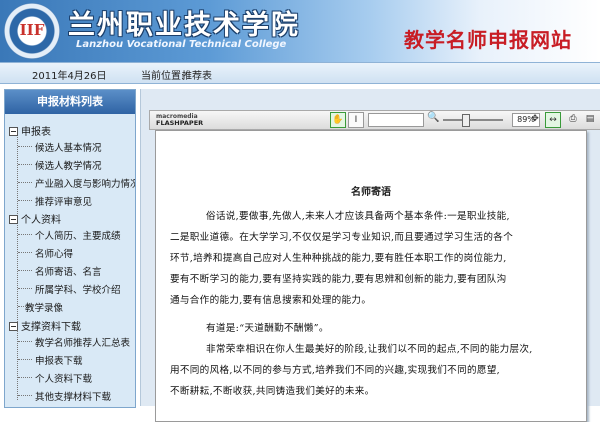  I want to click on sidebar-item-personal-download: 个人资料下载, so click(63, 378).